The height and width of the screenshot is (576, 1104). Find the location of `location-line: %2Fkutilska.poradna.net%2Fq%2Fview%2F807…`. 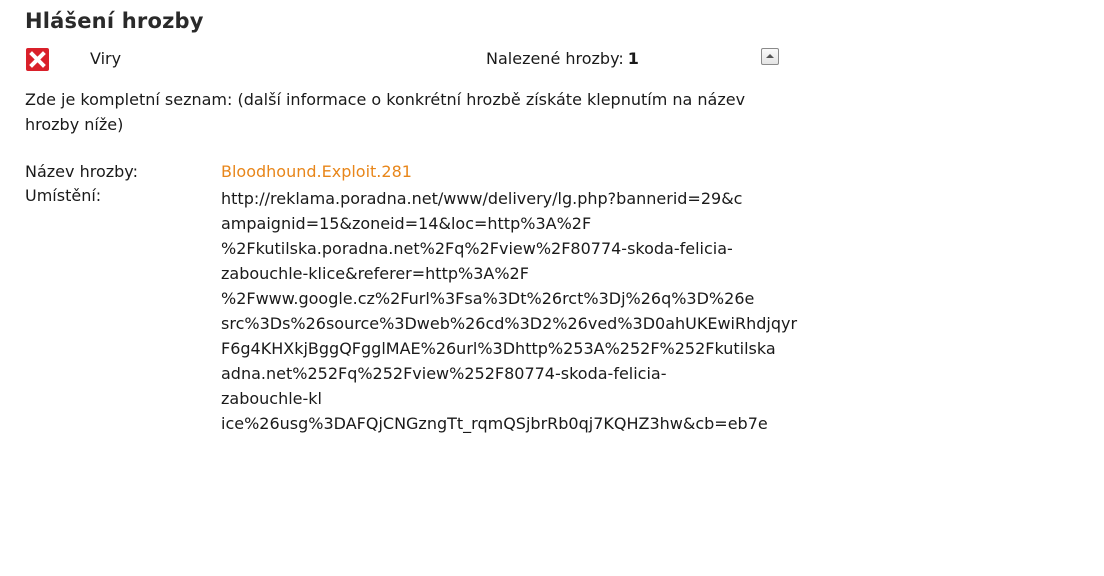

location-line: %2Fkutilska.poradna.net%2Fq%2Fview%2F807… is located at coordinates (477, 248).